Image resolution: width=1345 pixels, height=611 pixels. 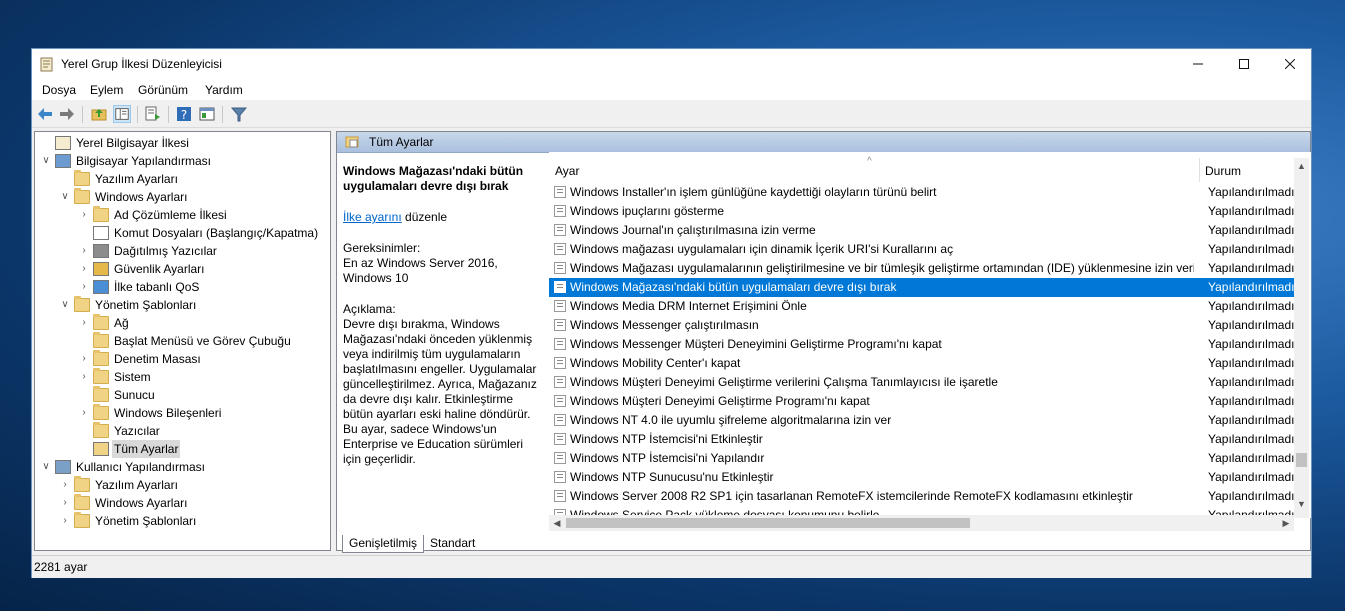 I want to click on tree-item-label: Bilgisayar Yapılandırması, so click(x=143, y=161).